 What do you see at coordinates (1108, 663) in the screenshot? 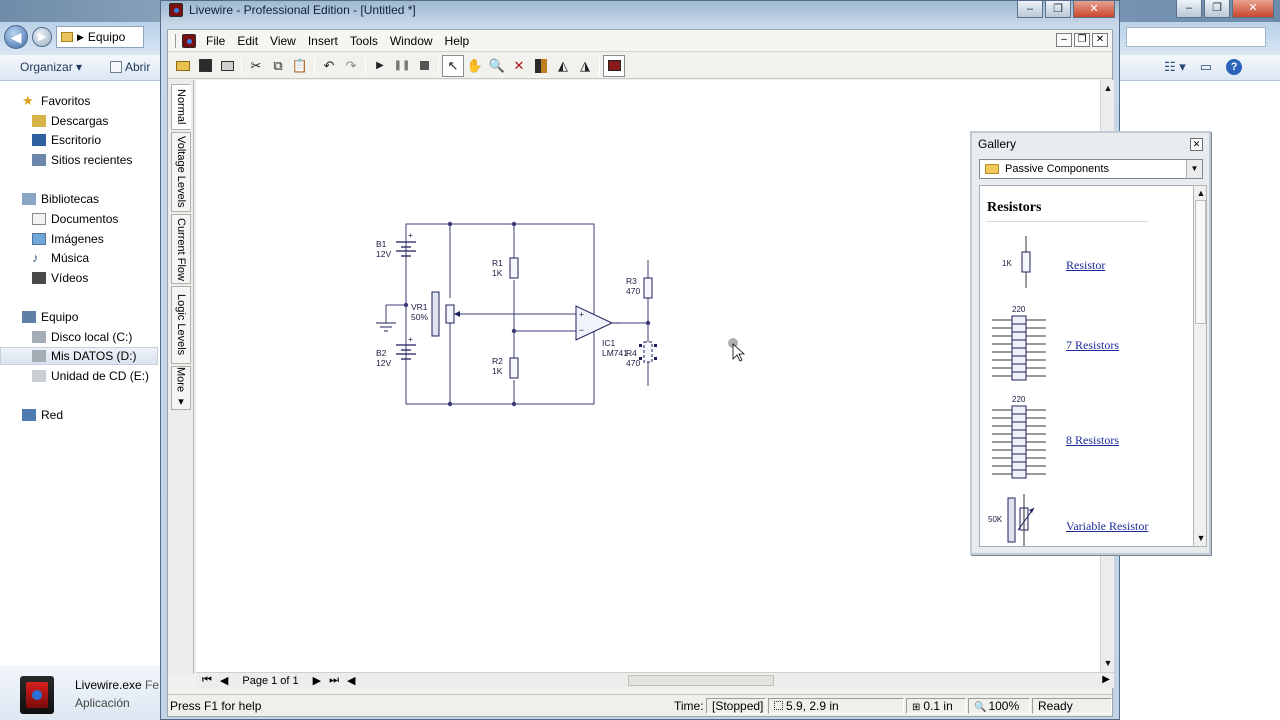
I see `scroll-down-icon: ▼` at bounding box center [1108, 663].